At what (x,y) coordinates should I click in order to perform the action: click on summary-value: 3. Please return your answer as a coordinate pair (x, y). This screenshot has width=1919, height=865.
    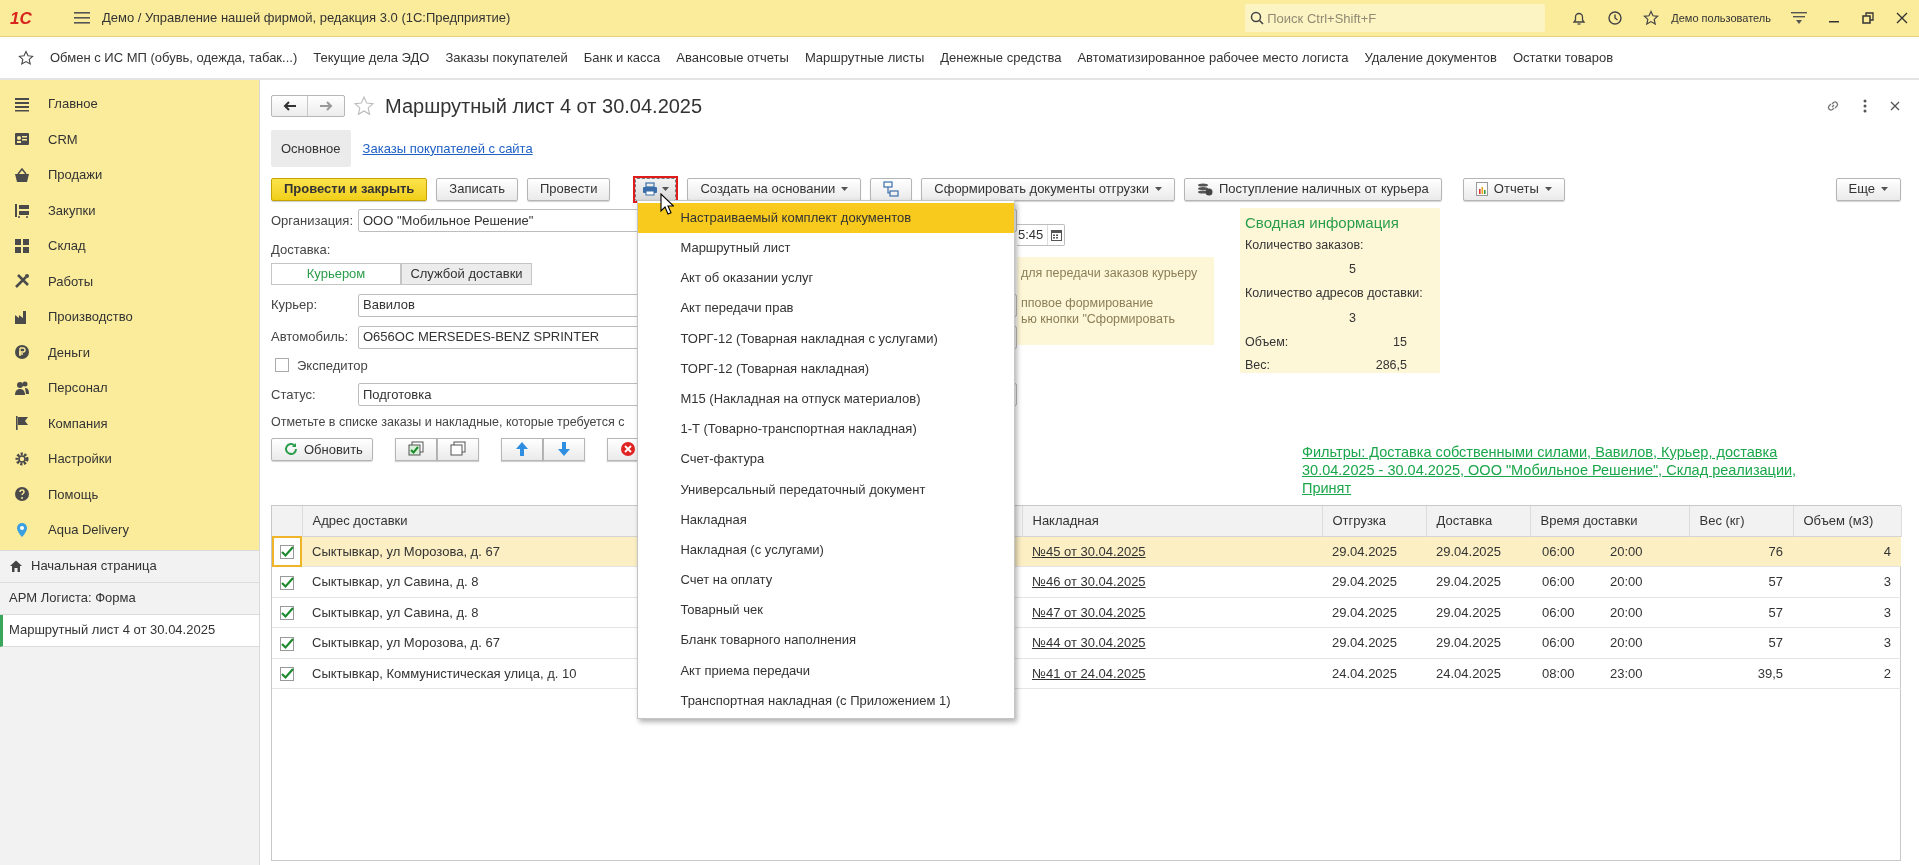
    Looking at the image, I should click on (1352, 318).